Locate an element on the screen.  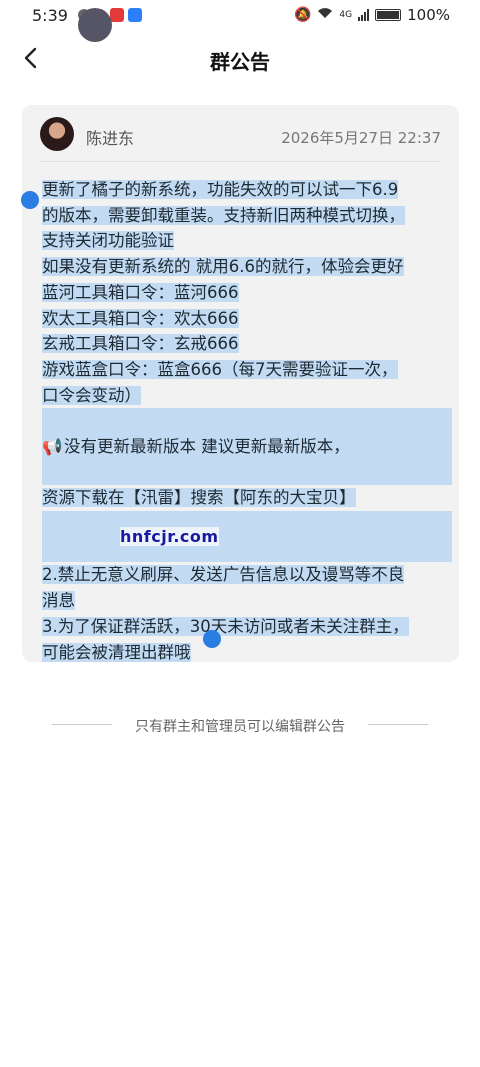
edit-permission-note: 只有群主和管理员可以编辑群公告 is located at coordinates (240, 727).